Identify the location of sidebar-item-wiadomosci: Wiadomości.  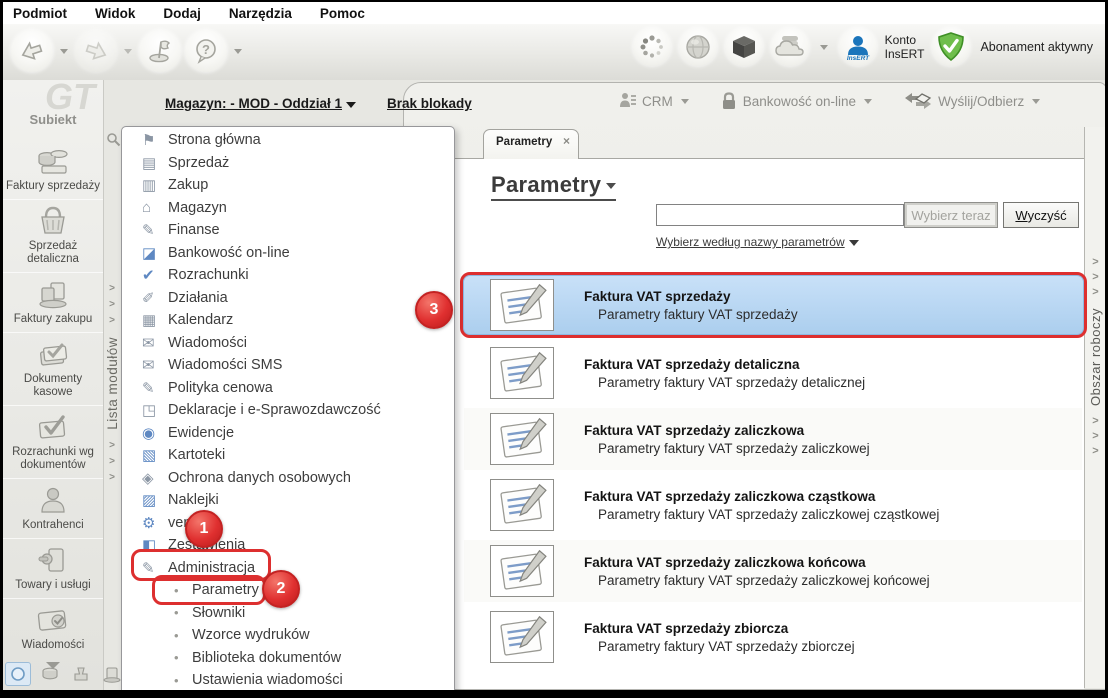
(53, 628).